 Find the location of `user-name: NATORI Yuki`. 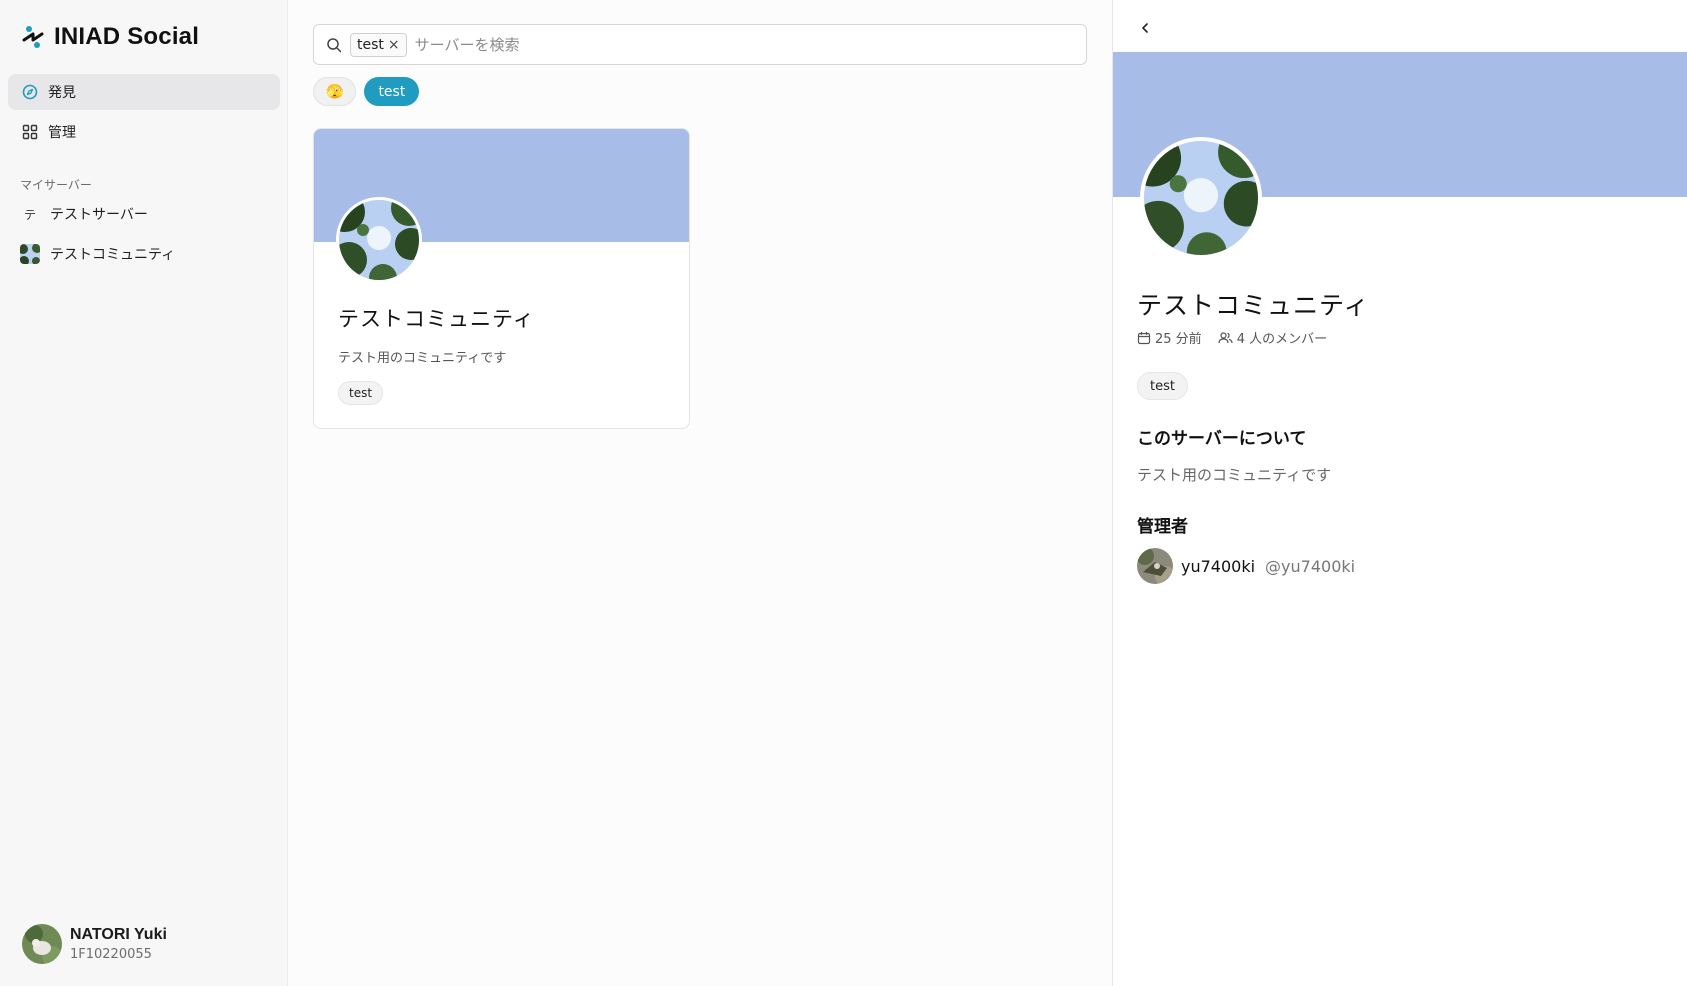

user-name: NATORI Yuki is located at coordinates (118, 934).